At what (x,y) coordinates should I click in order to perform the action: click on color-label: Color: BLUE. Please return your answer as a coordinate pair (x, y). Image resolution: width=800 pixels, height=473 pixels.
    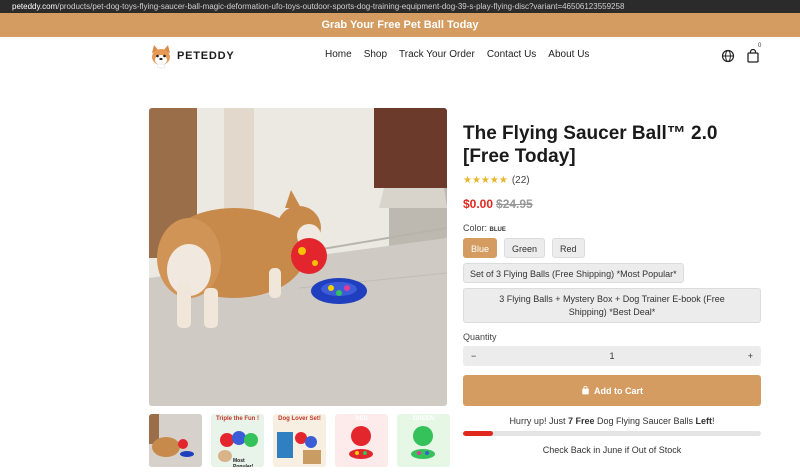
    Looking at the image, I should click on (612, 228).